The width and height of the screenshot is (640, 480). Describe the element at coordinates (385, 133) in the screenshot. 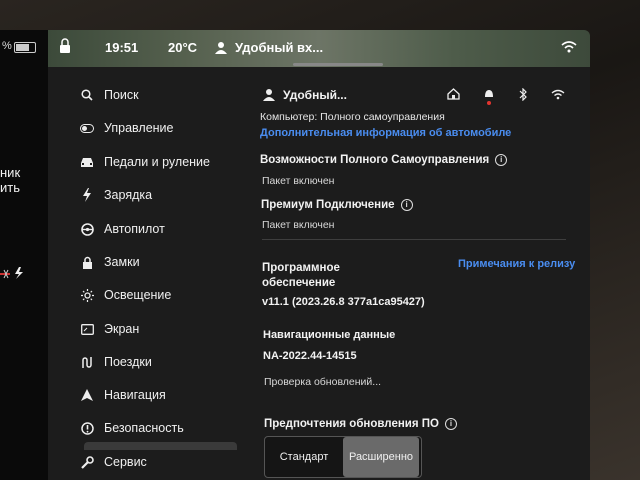

I see `more-vehicle-info-link: Дополнительная информация об автомобиле` at that location.